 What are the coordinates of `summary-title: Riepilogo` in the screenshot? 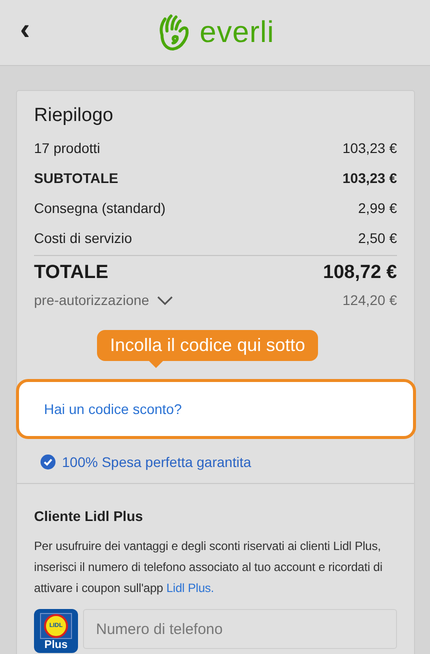 It's located at (74, 116).